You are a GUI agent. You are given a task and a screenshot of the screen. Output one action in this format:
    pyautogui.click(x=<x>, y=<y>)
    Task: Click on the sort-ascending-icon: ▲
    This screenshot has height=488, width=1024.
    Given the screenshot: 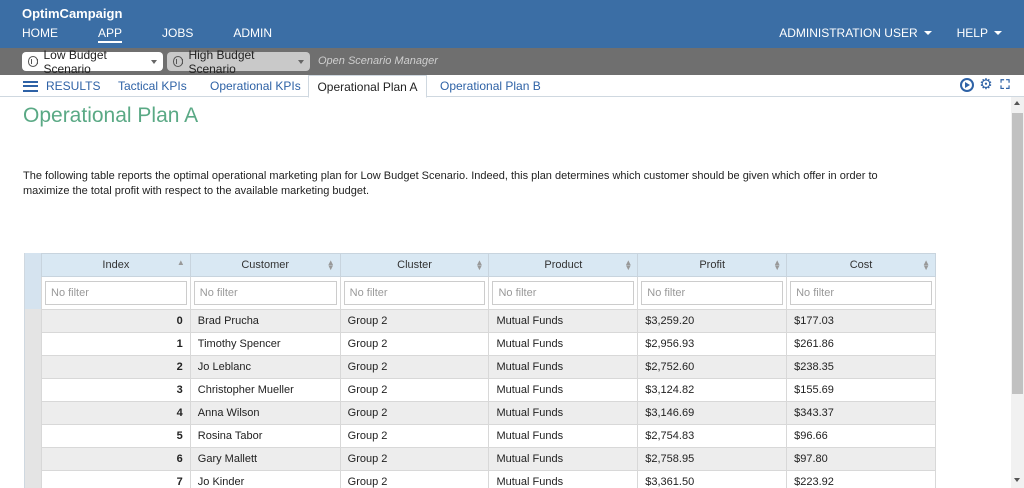 What is the action you would take?
    pyautogui.click(x=181, y=263)
    